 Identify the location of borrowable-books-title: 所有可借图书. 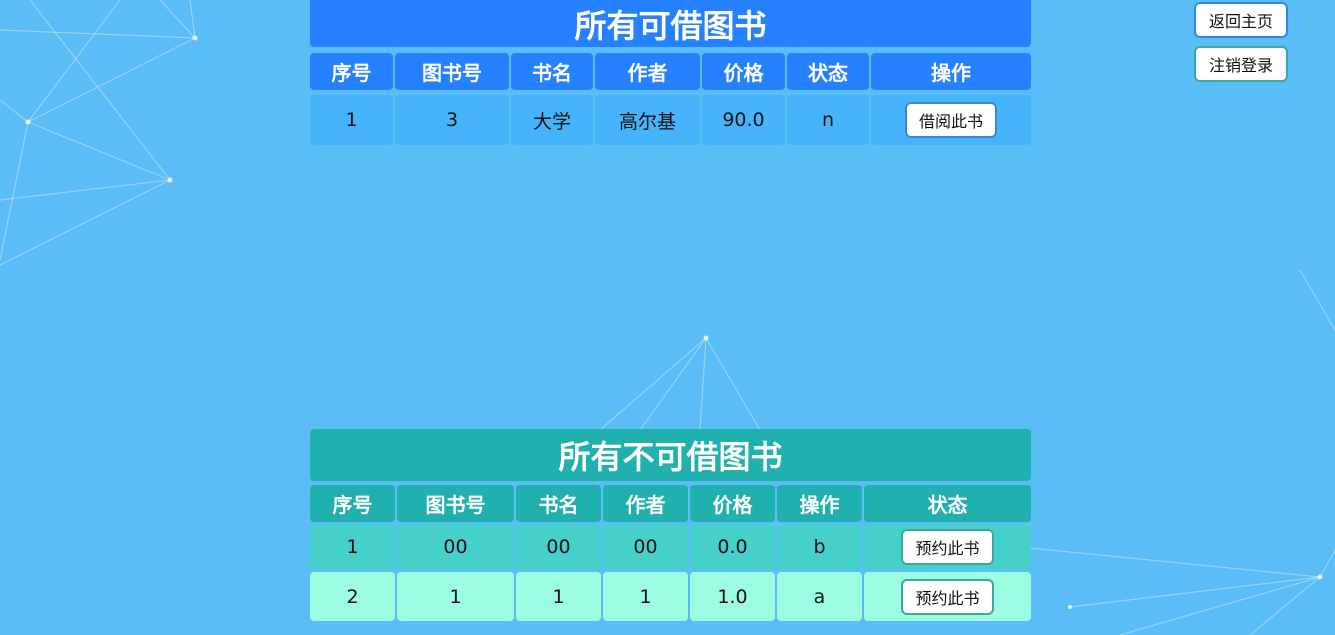
(670, 23).